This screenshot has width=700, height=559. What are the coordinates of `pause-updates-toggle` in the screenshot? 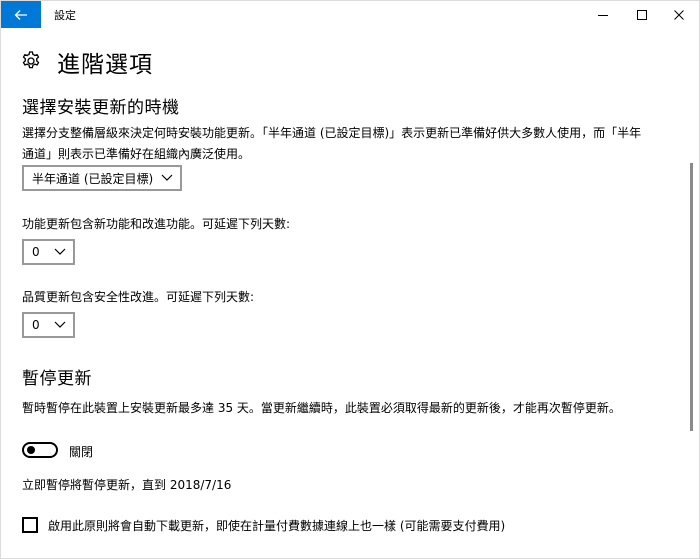 It's located at (40, 450).